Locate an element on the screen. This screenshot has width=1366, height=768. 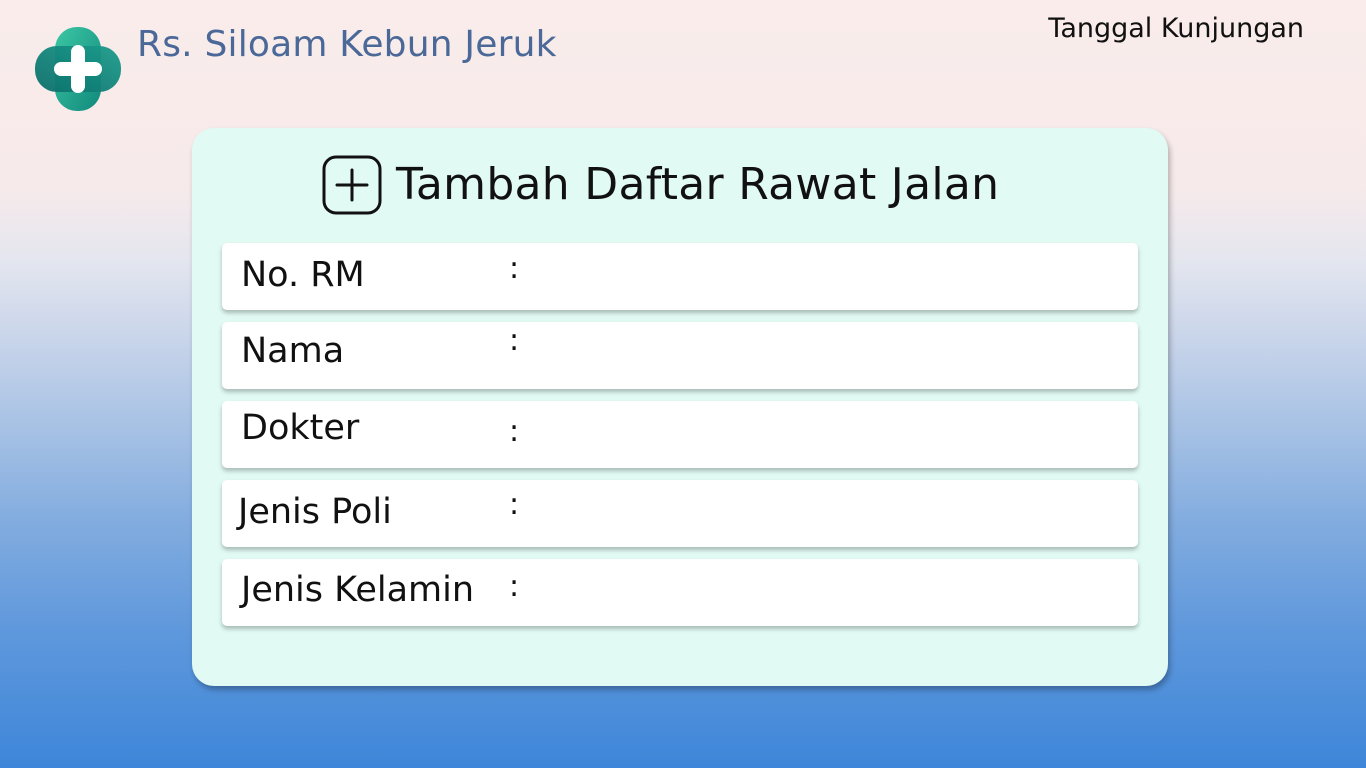
medical-cross-icon is located at coordinates (78, 69).